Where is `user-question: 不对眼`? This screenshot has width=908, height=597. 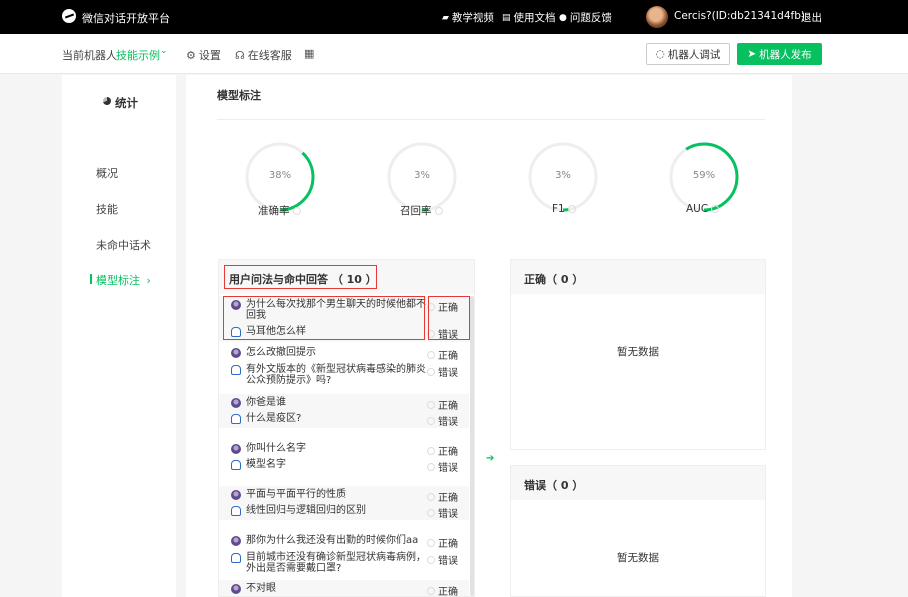 user-question: 不对眼 is located at coordinates (328, 588).